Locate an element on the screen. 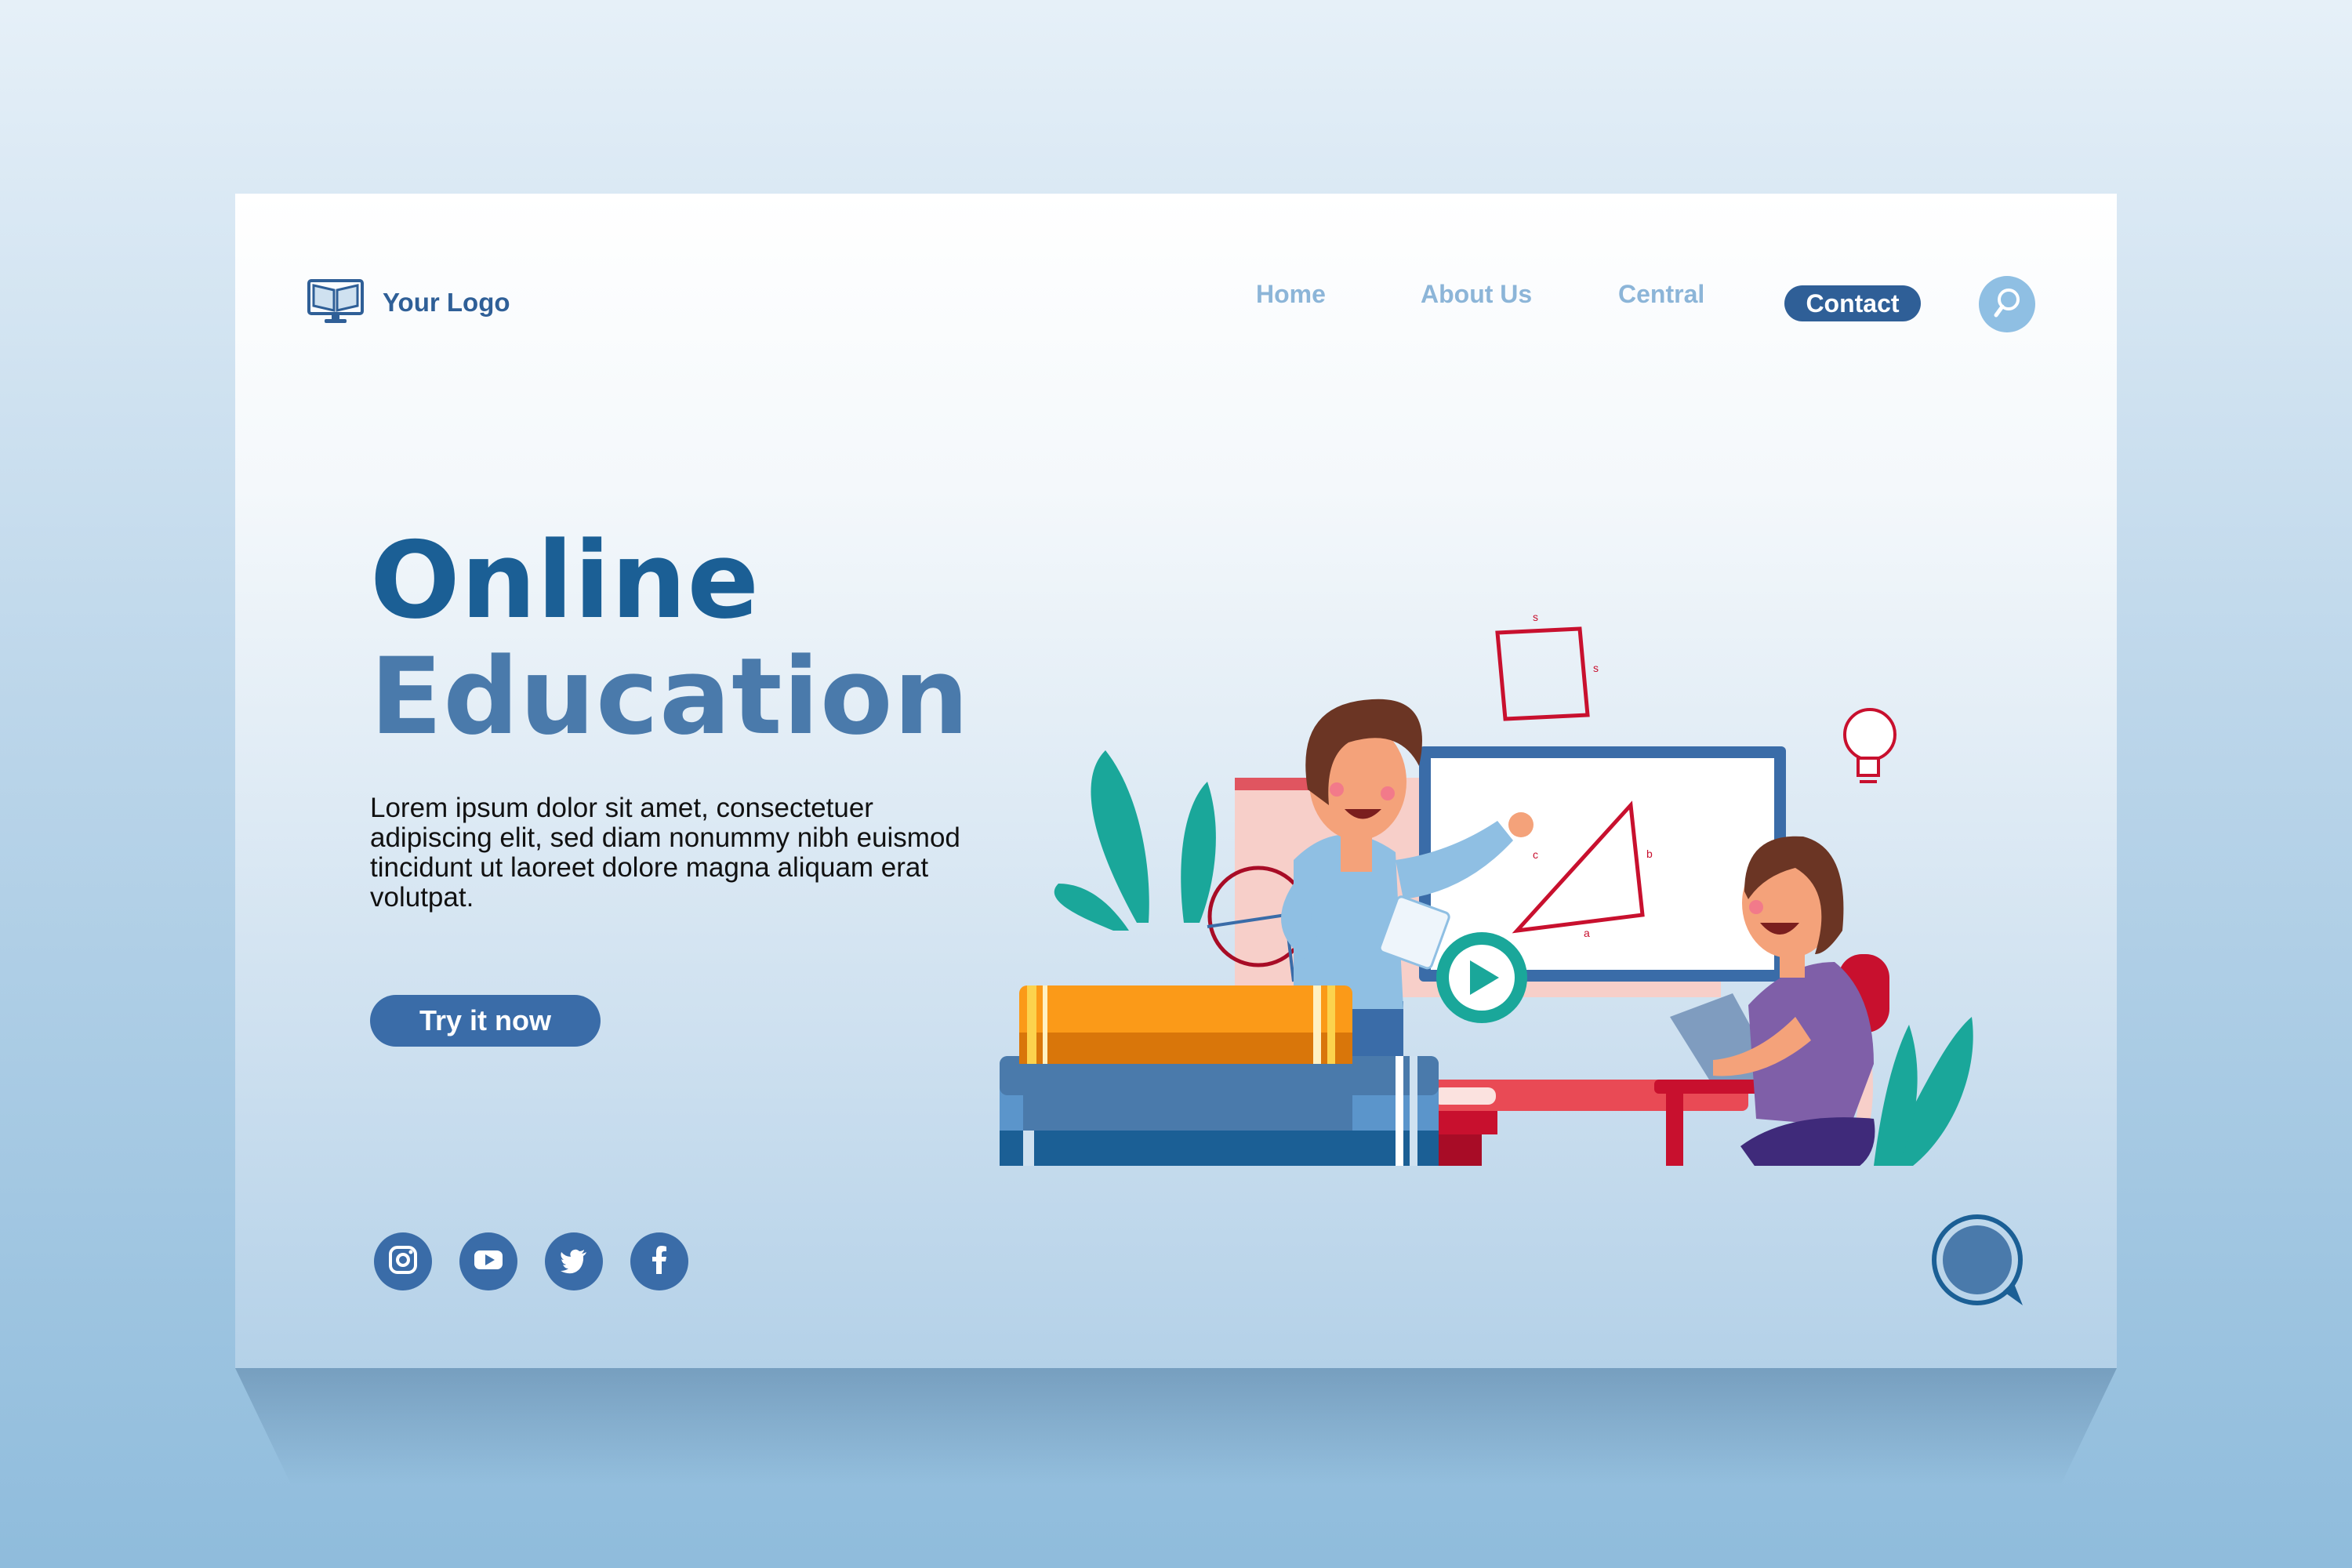 The image size is (2352, 1568). youtube-icon is located at coordinates (489, 1261).